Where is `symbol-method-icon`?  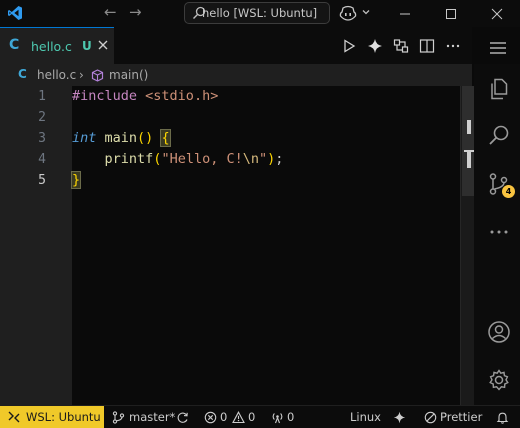
symbol-method-icon is located at coordinates (97, 75).